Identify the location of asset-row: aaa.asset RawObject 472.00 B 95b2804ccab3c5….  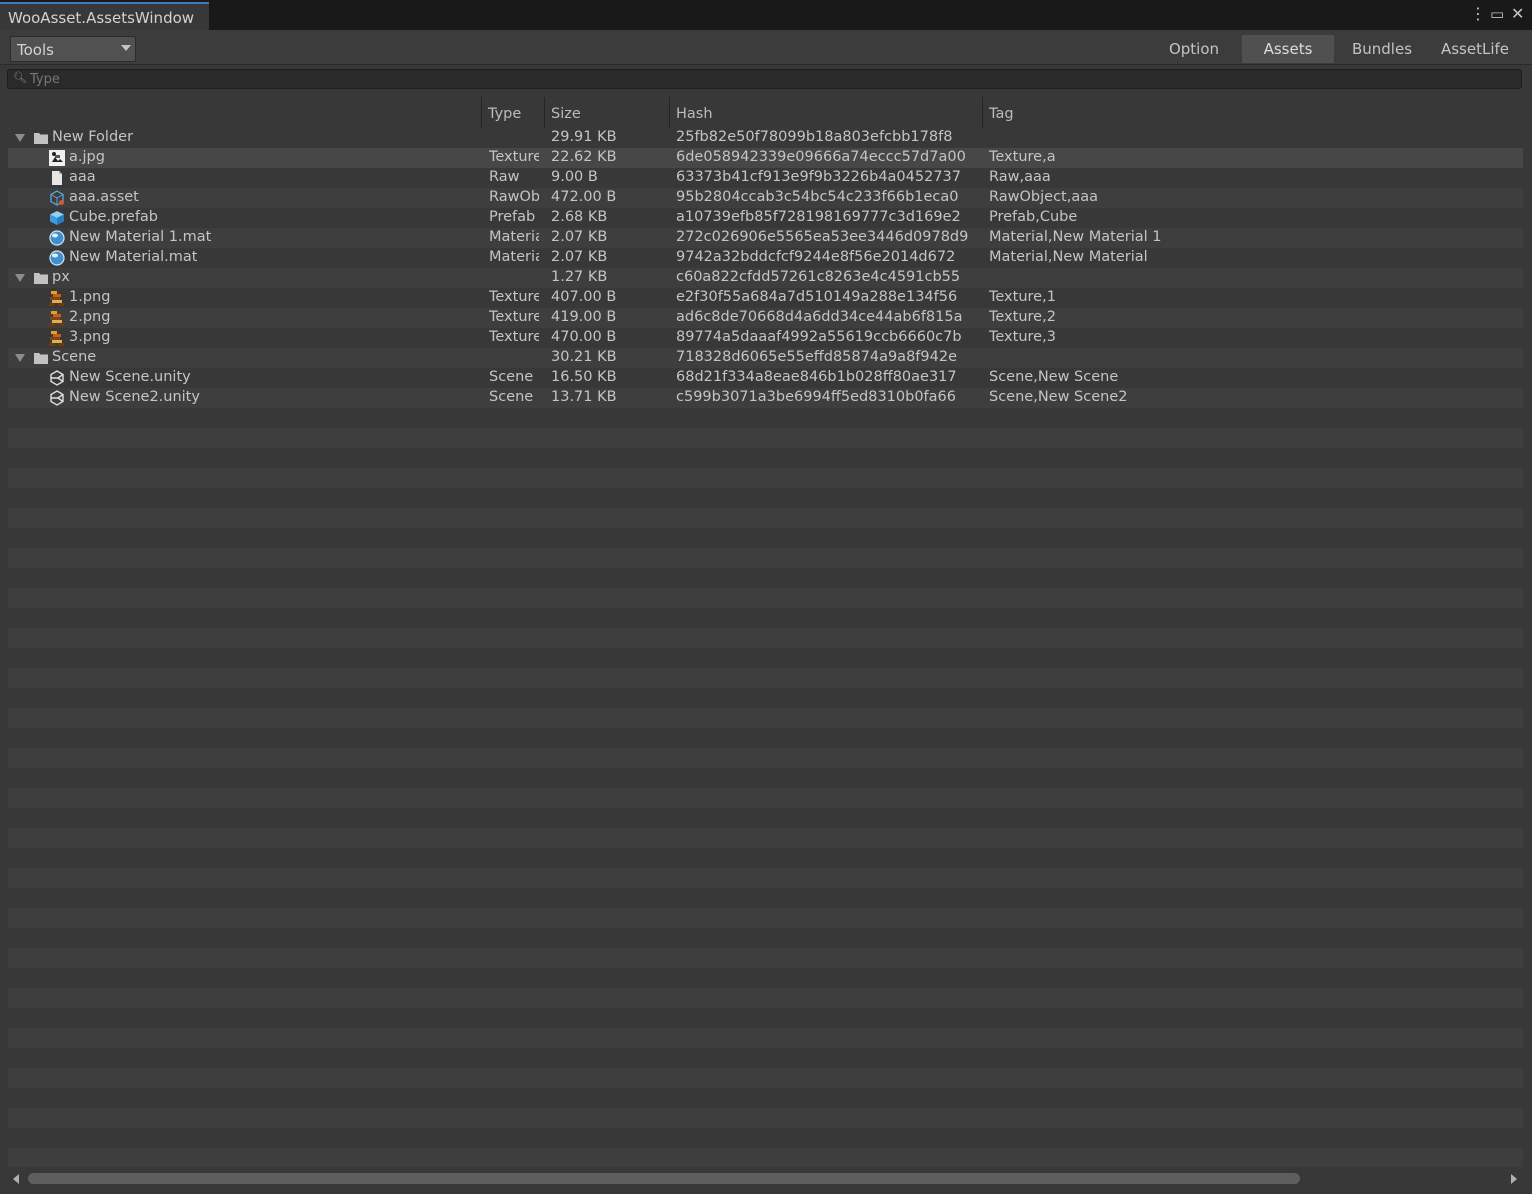
(765, 198).